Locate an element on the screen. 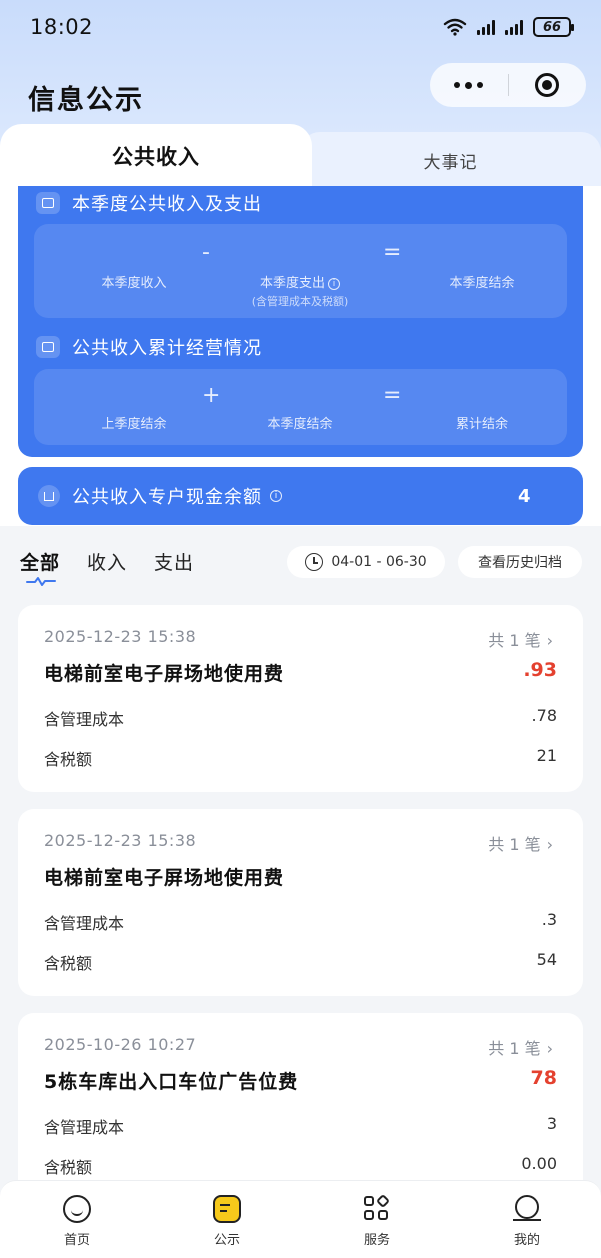 The width and height of the screenshot is (601, 1258). nav-announcements: 公示 is located at coordinates (227, 1221).